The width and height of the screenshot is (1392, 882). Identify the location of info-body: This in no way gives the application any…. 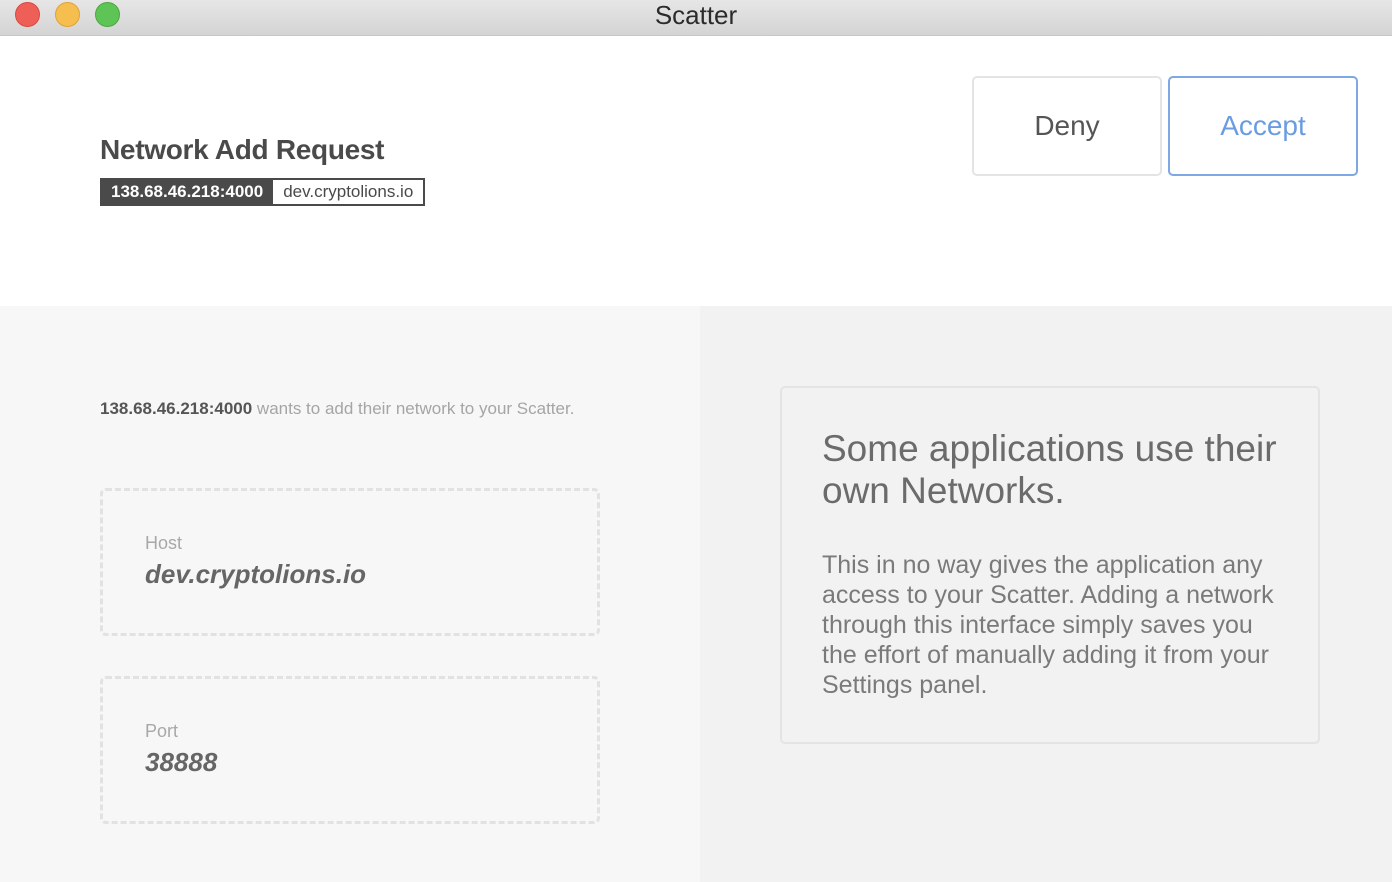
(1048, 625).